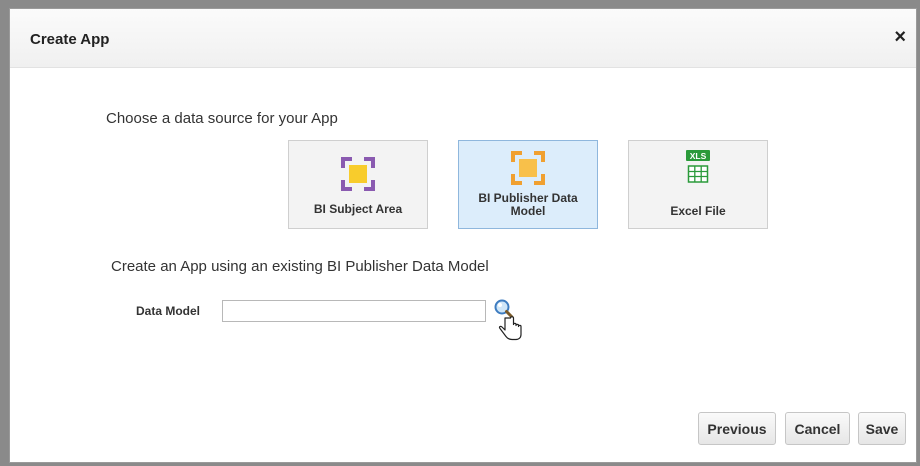 The width and height of the screenshot is (920, 466). I want to click on previous-button: Previous, so click(737, 428).